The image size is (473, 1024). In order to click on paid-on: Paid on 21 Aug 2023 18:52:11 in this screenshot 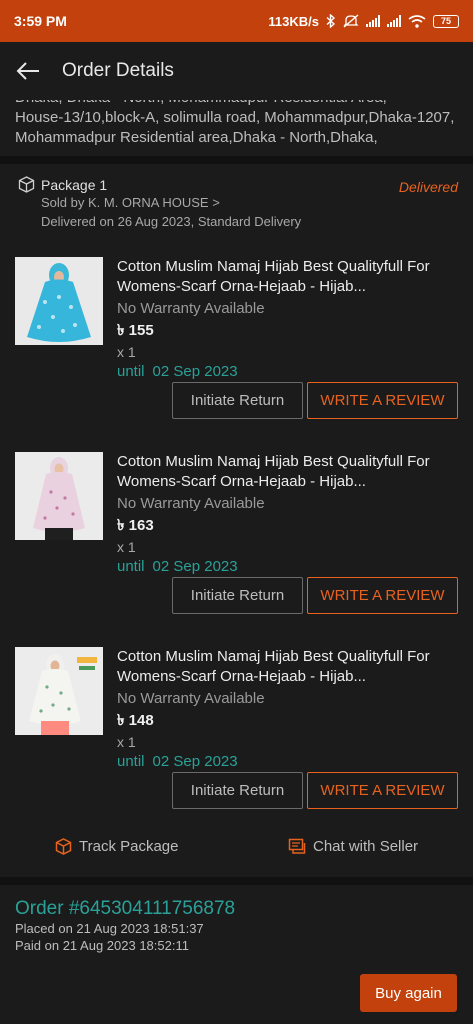, I will do `click(102, 945)`.